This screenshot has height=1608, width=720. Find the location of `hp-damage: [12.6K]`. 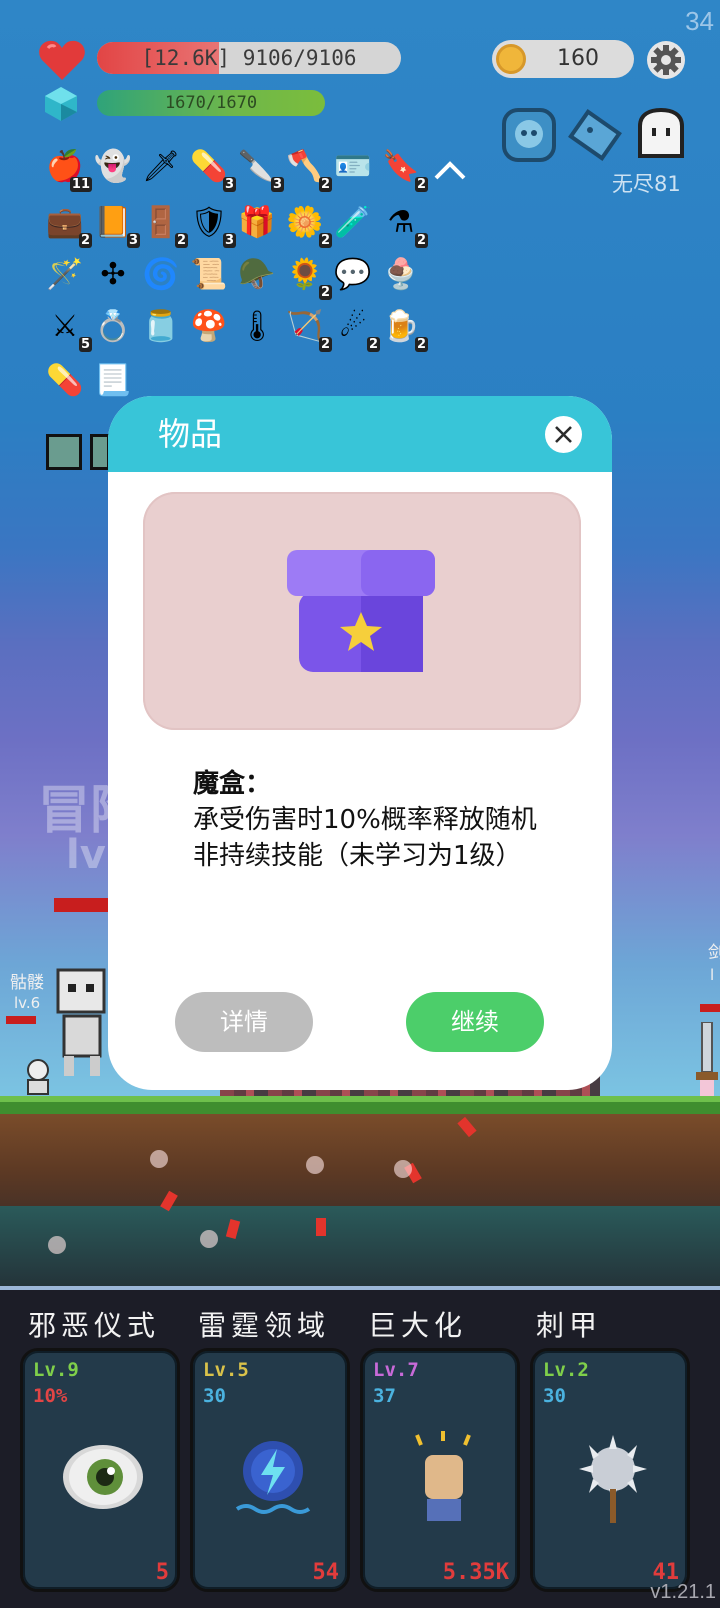

hp-damage: [12.6K] is located at coordinates (186, 58).